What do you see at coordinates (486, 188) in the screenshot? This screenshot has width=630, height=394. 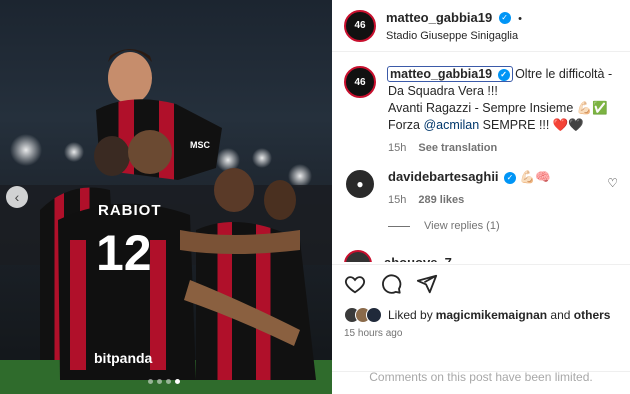 I see `comment-item: ● davidebartesaghii ✓ 💪🏻🧠 15h 289 likes` at bounding box center [486, 188].